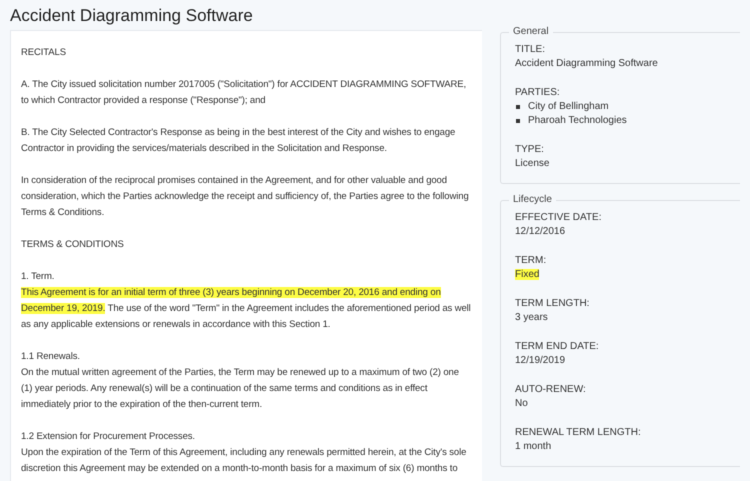 The width and height of the screenshot is (750, 481). I want to click on party-name: City of Bellingham, so click(568, 107).